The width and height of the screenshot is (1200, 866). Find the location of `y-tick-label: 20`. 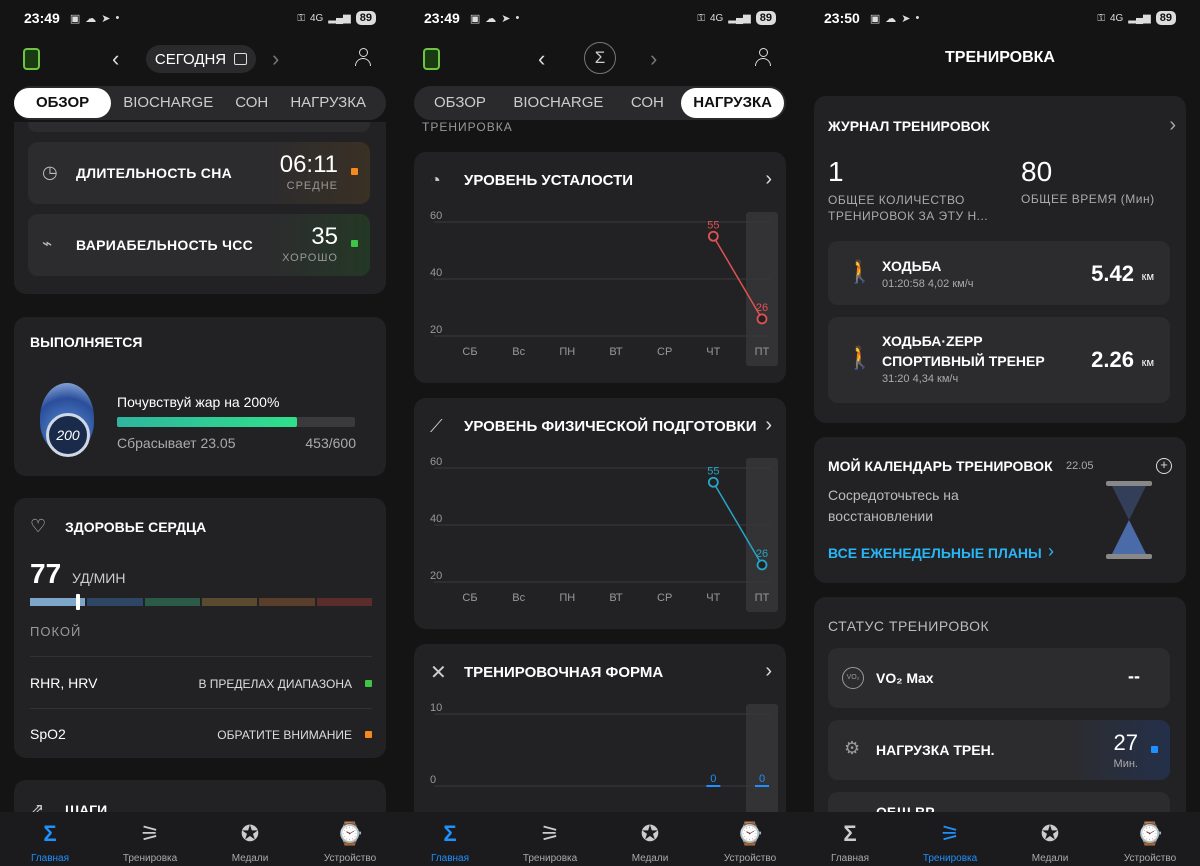

y-tick-label: 20 is located at coordinates (436, 576).